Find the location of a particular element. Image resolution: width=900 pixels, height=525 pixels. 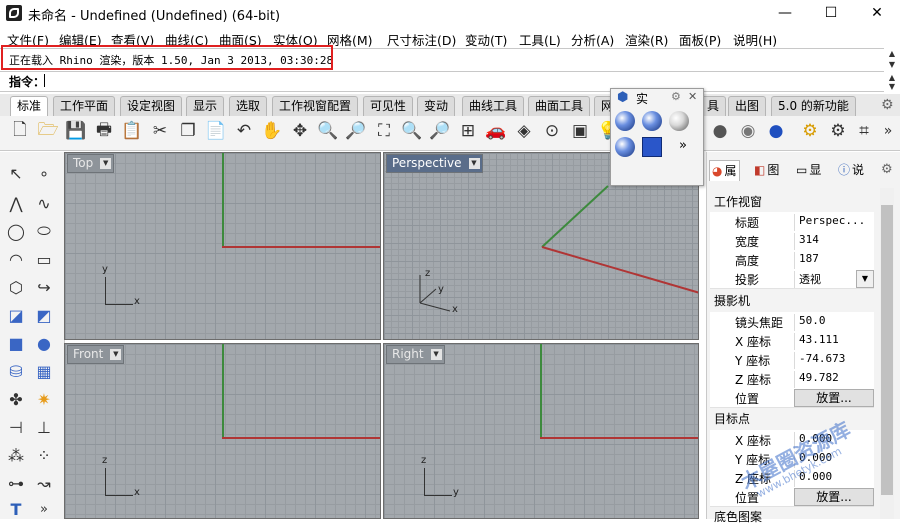

text-icon: T is located at coordinates (16, 509).